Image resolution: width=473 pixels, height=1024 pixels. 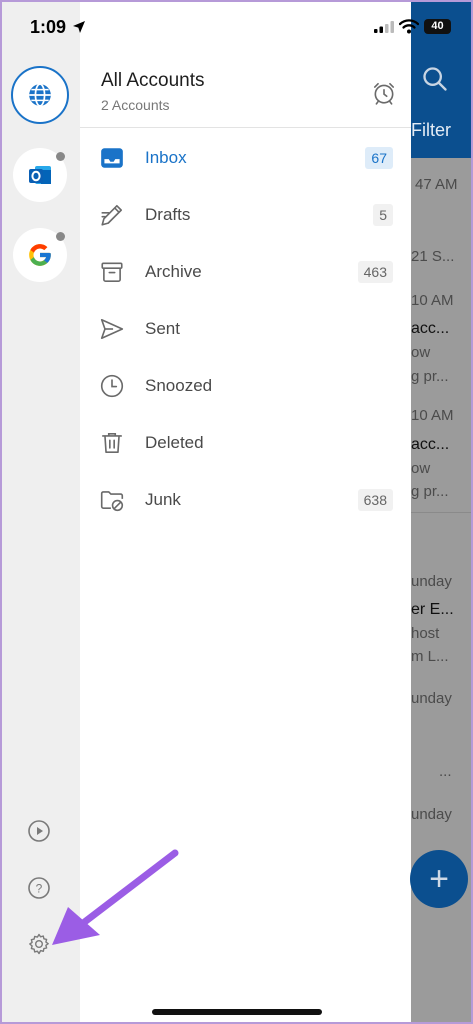 I want to click on junk-folder-icon, so click(x=112, y=501).